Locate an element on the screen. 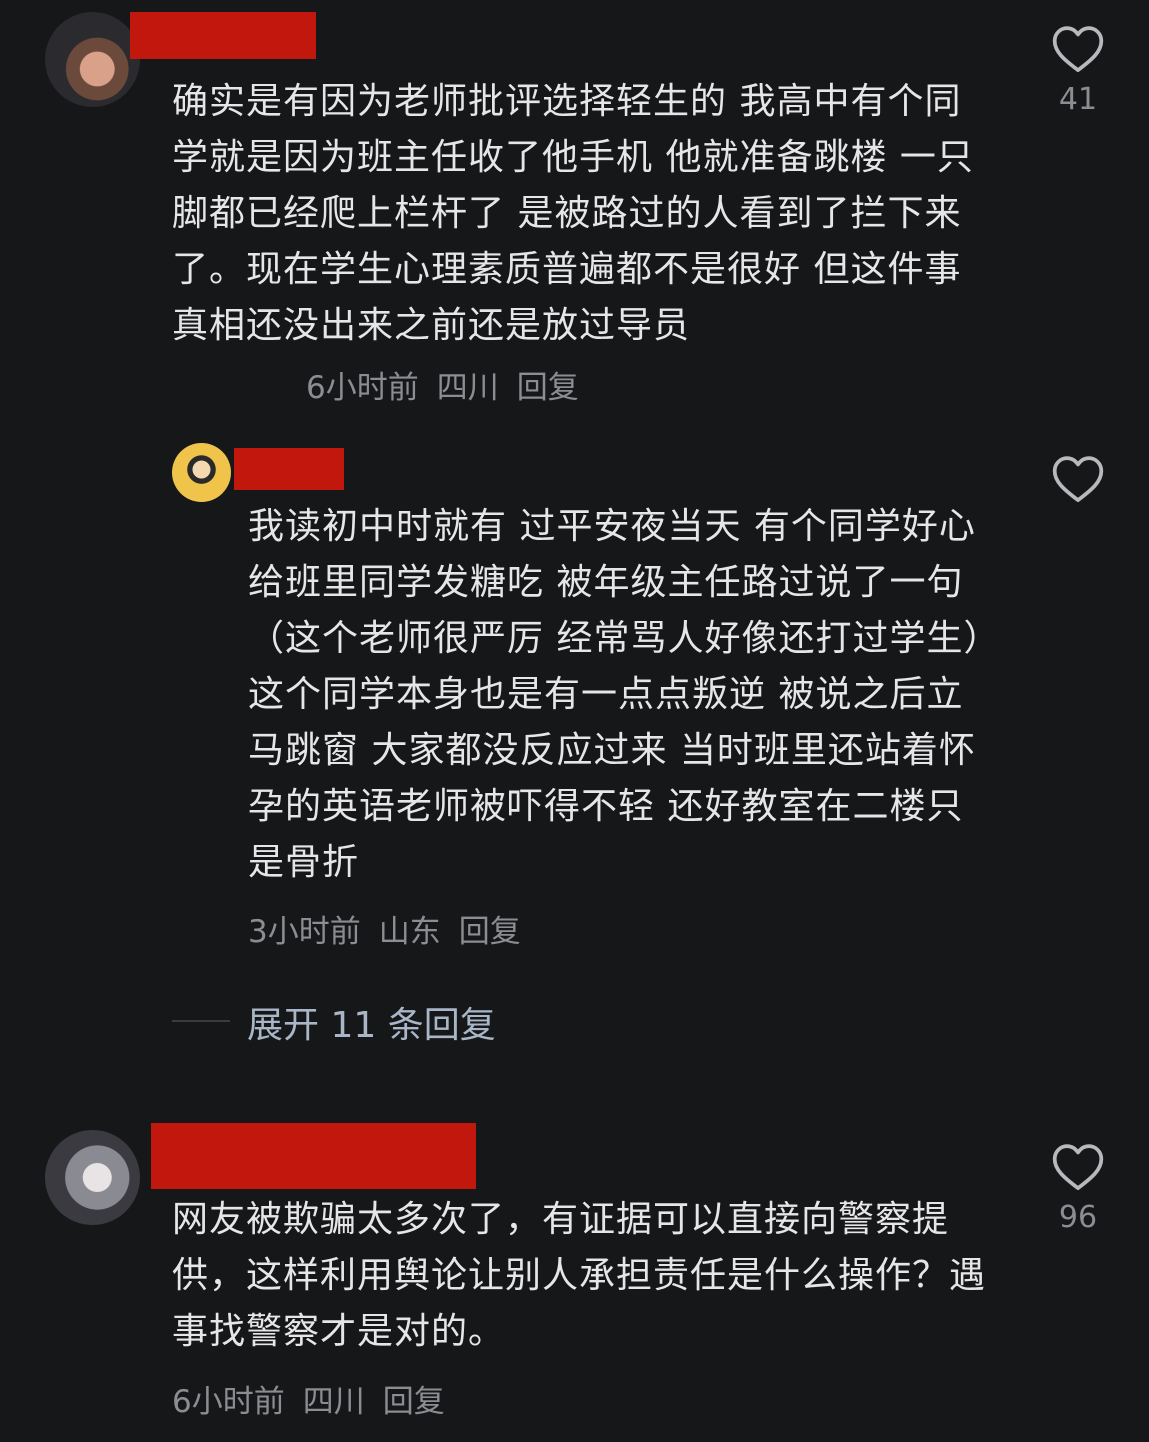  reply-meta: 3小时前 山东 回复 is located at coordinates (393, 928).